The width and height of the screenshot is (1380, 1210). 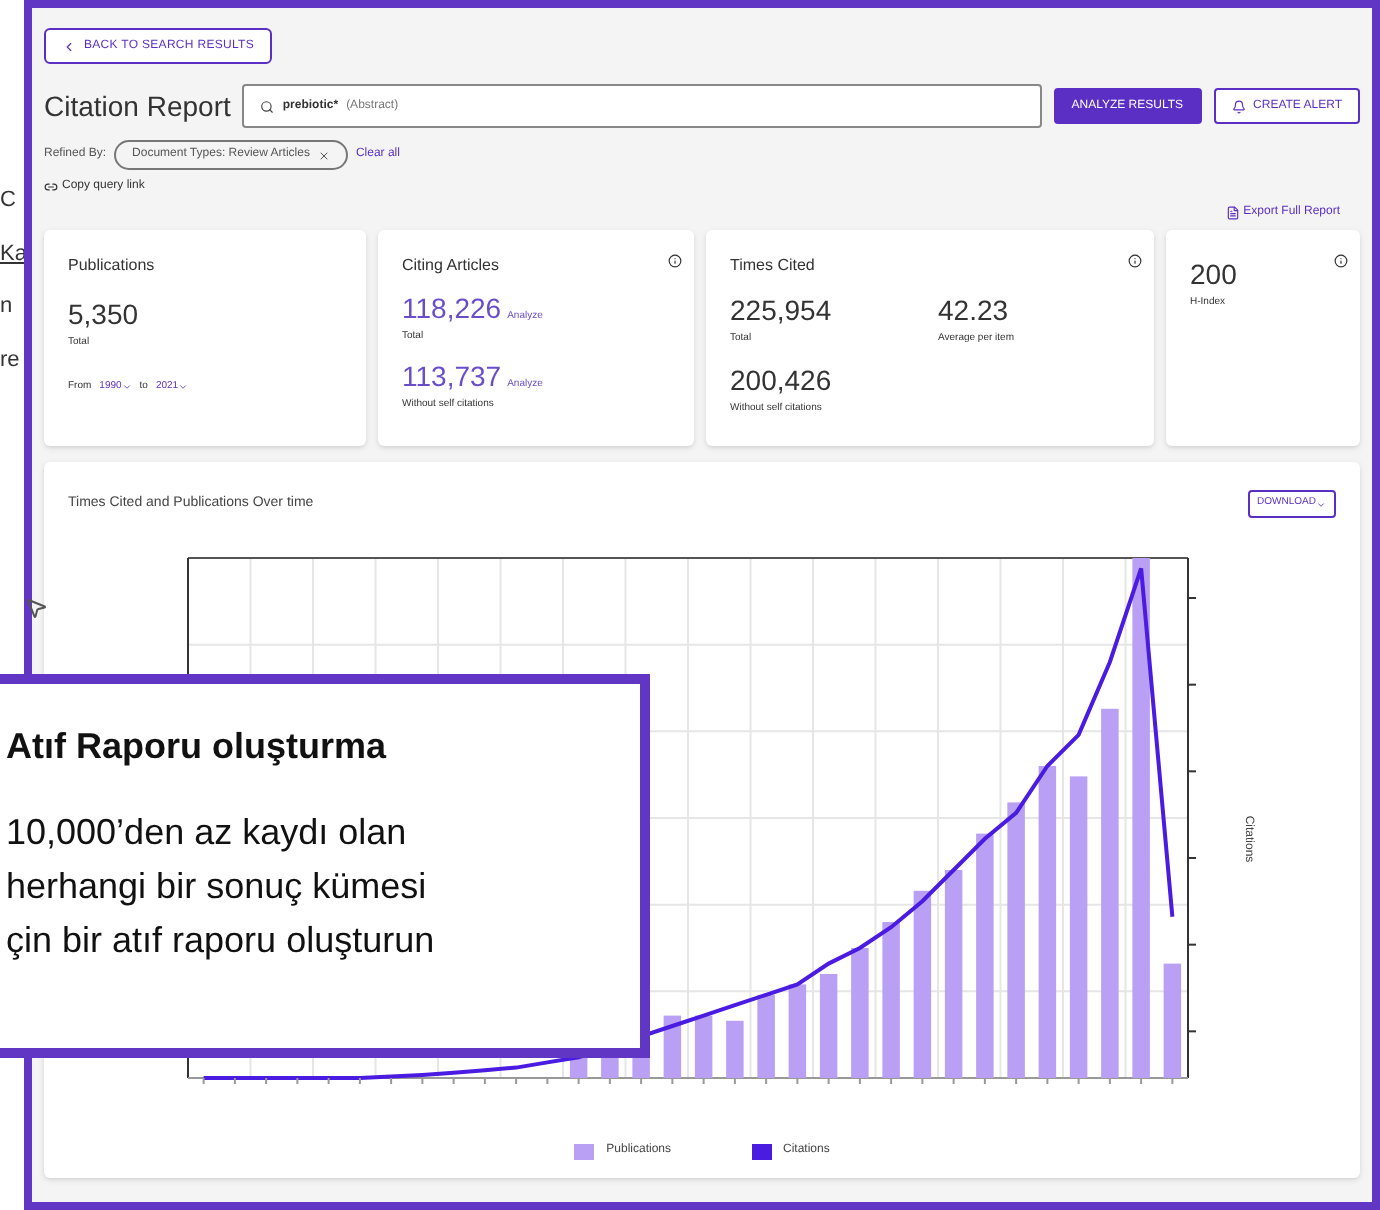 What do you see at coordinates (782, 380) in the screenshot?
I see `stat-value: 200,426` at bounding box center [782, 380].